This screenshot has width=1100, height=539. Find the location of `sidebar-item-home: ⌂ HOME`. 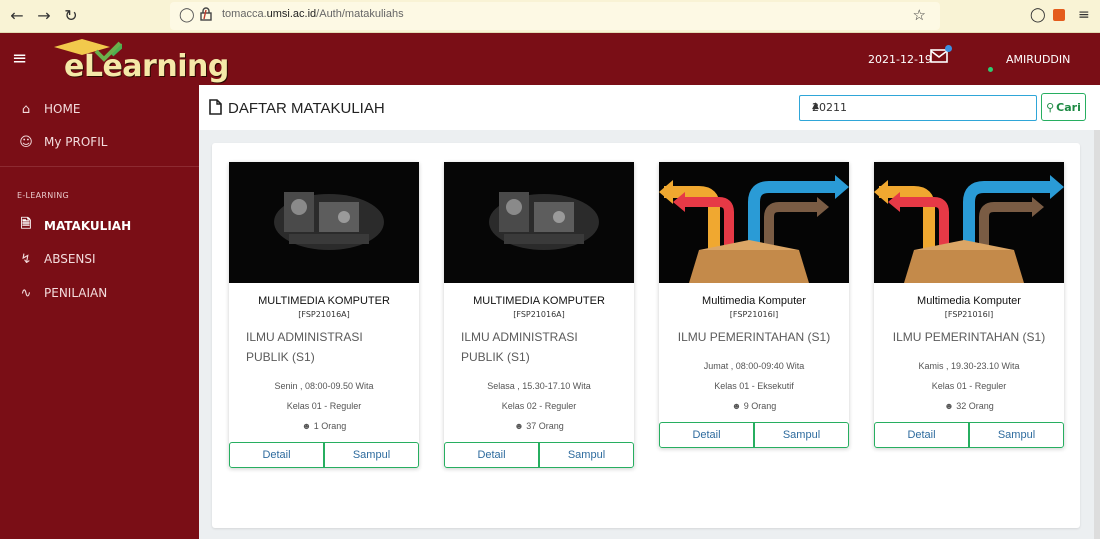

sidebar-item-home: ⌂ HOME is located at coordinates (49, 109).